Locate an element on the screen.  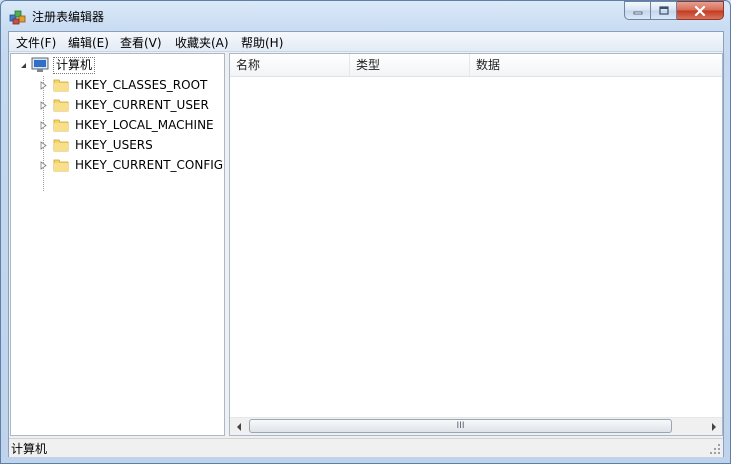
menu-file: 文件(F) is located at coordinates (36, 42).